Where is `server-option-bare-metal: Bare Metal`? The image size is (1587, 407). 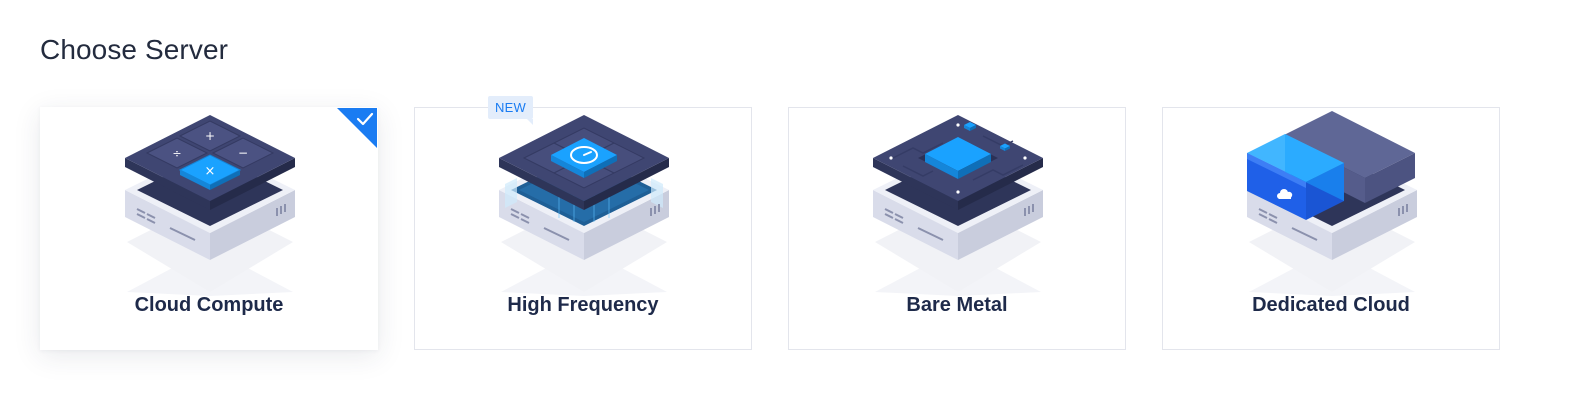
server-option-bare-metal: Bare Metal is located at coordinates (957, 228).